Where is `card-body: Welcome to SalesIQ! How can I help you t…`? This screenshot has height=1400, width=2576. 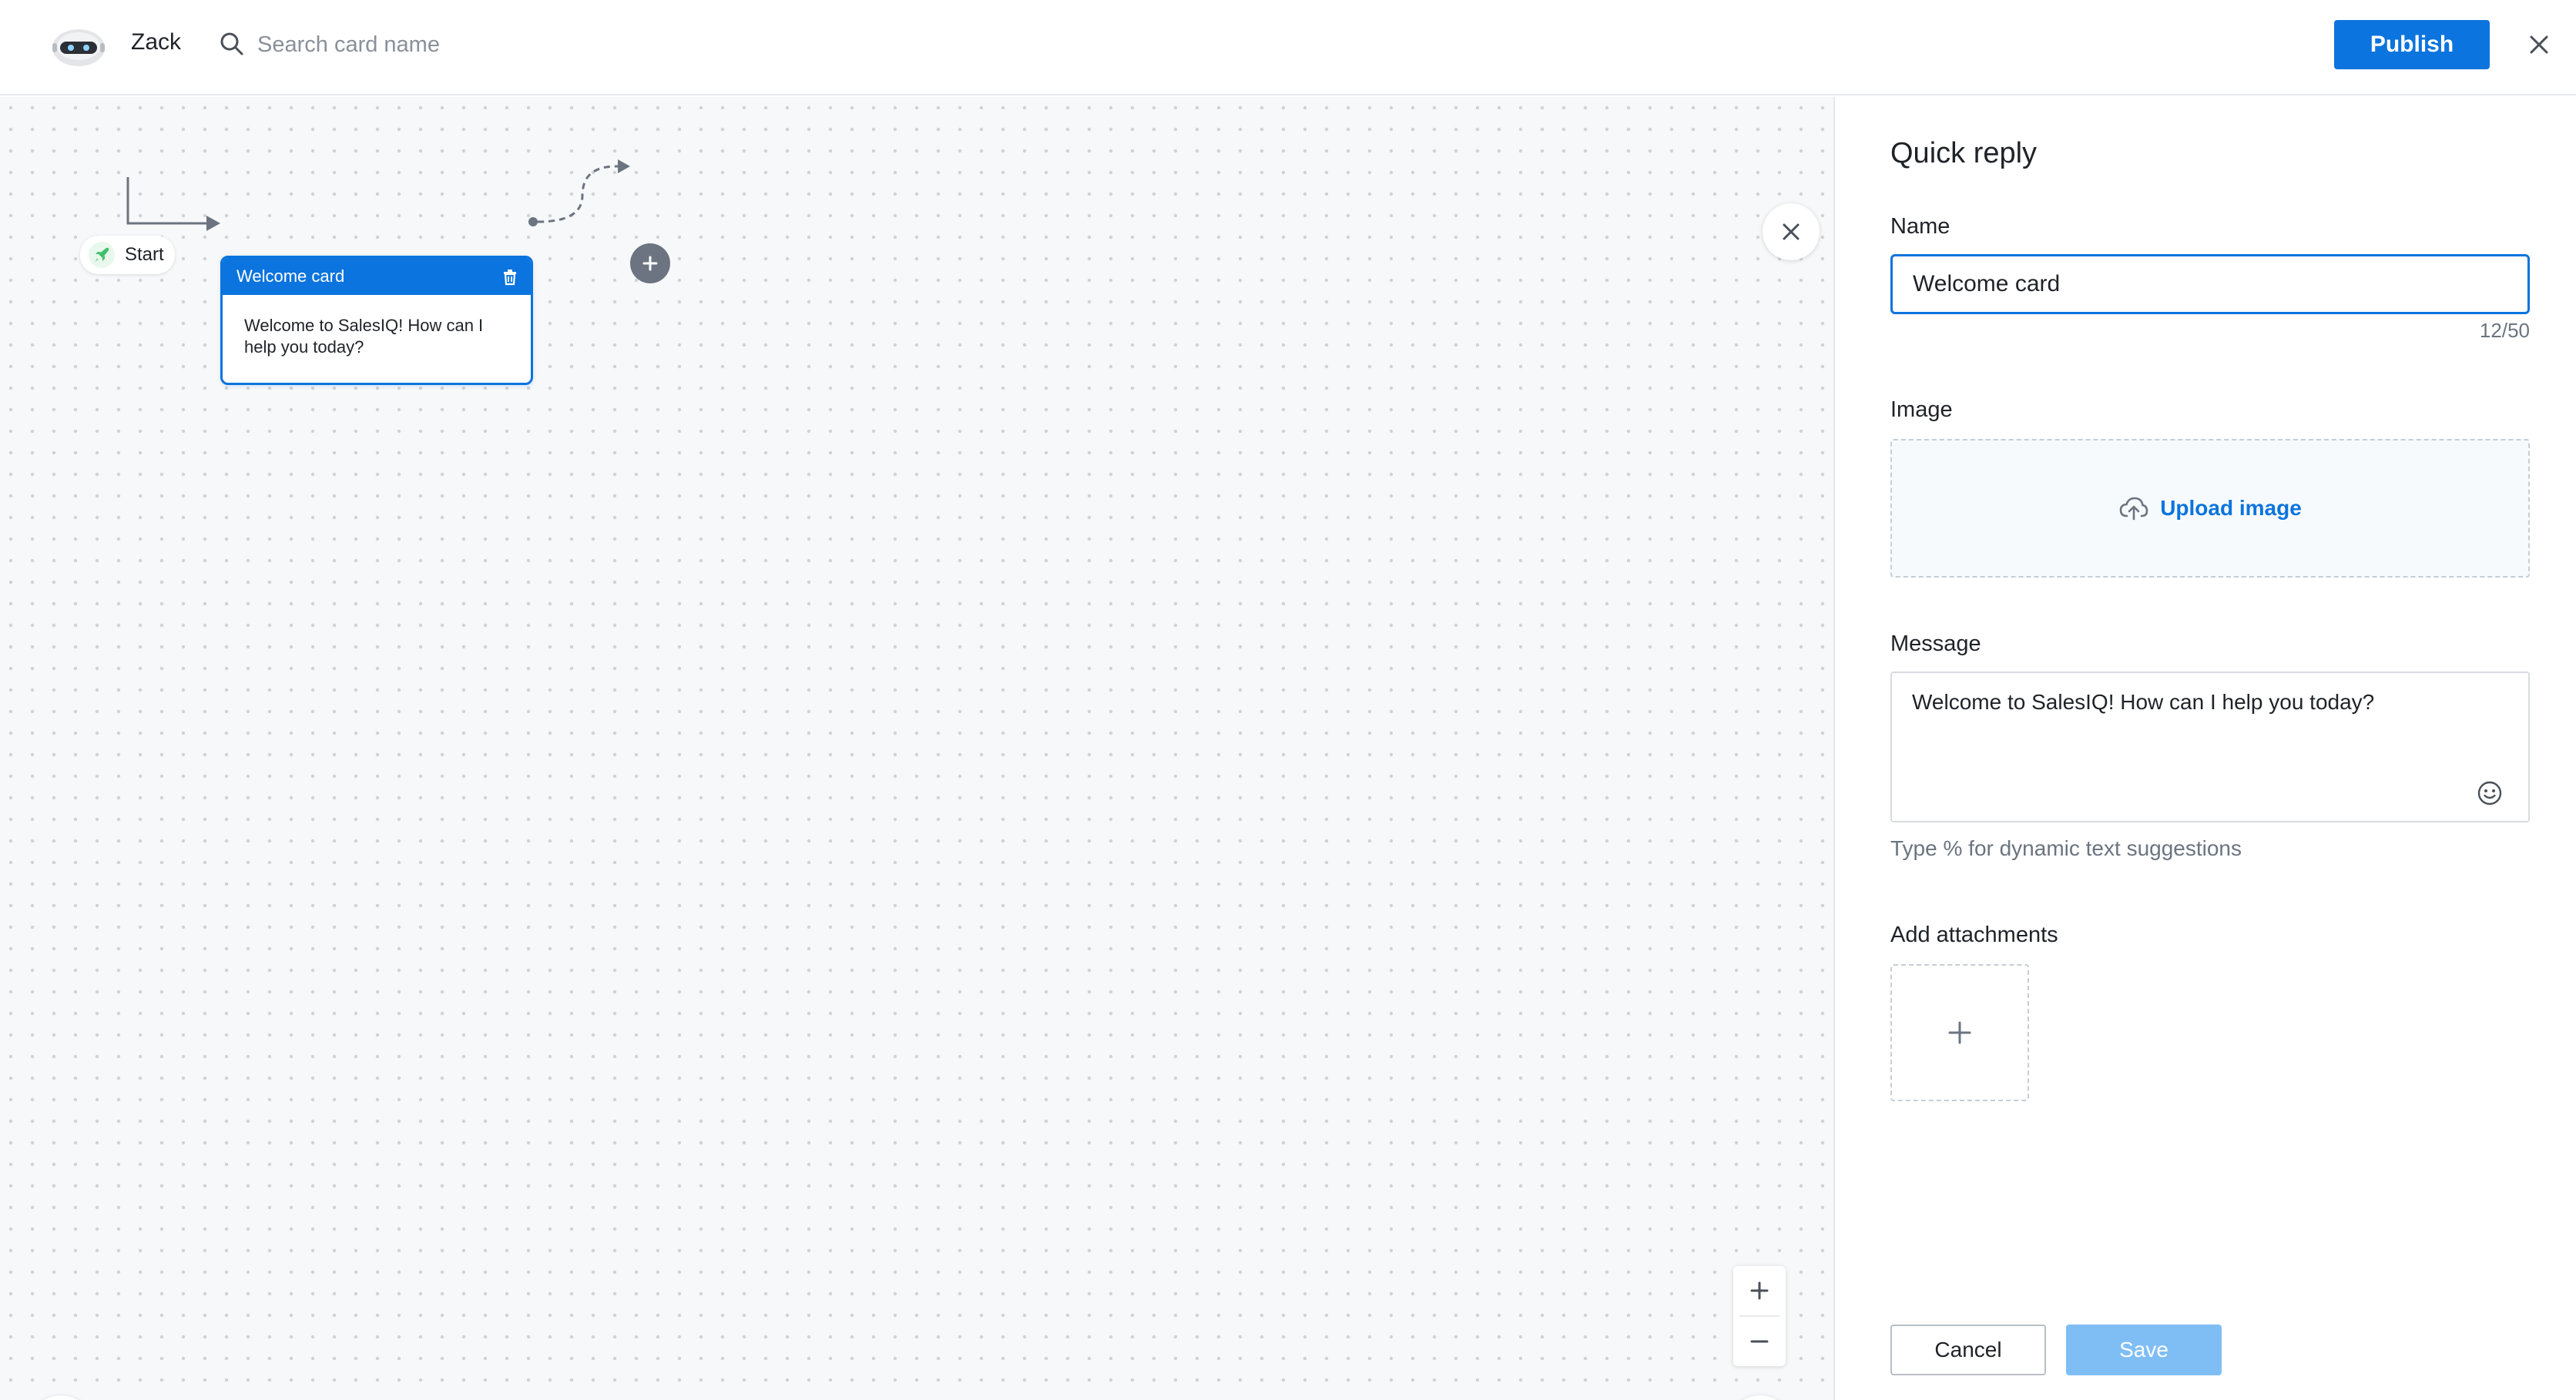
card-body: Welcome to SalesIQ! How can I help you t… is located at coordinates (364, 336).